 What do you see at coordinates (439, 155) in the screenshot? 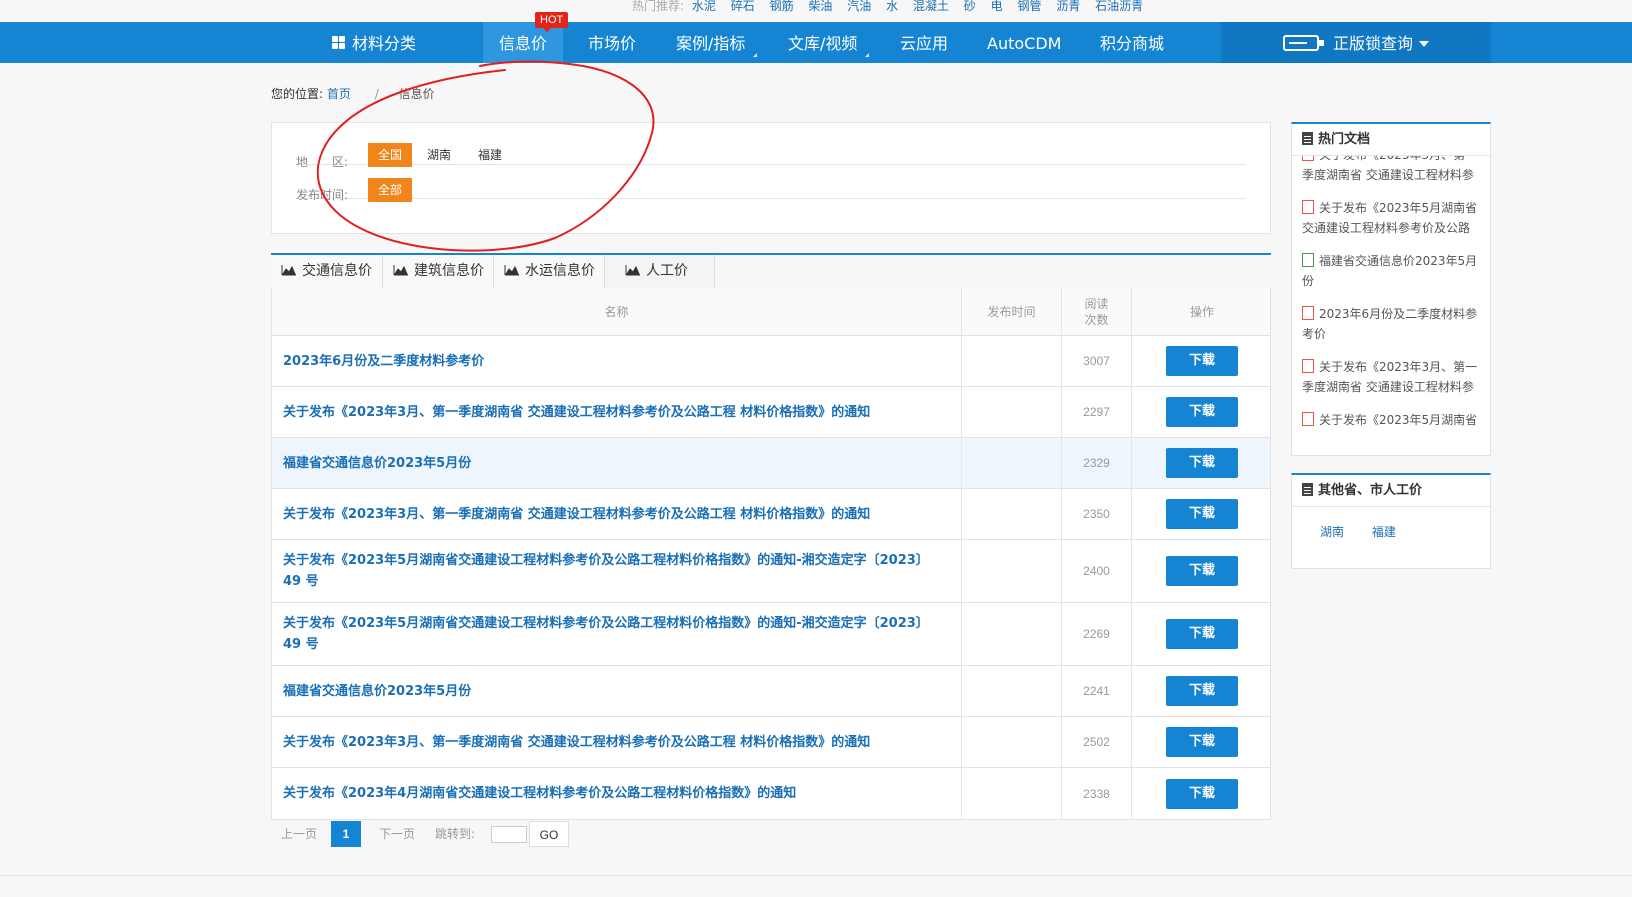
I see `region-option-hunan: 湖南` at bounding box center [439, 155].